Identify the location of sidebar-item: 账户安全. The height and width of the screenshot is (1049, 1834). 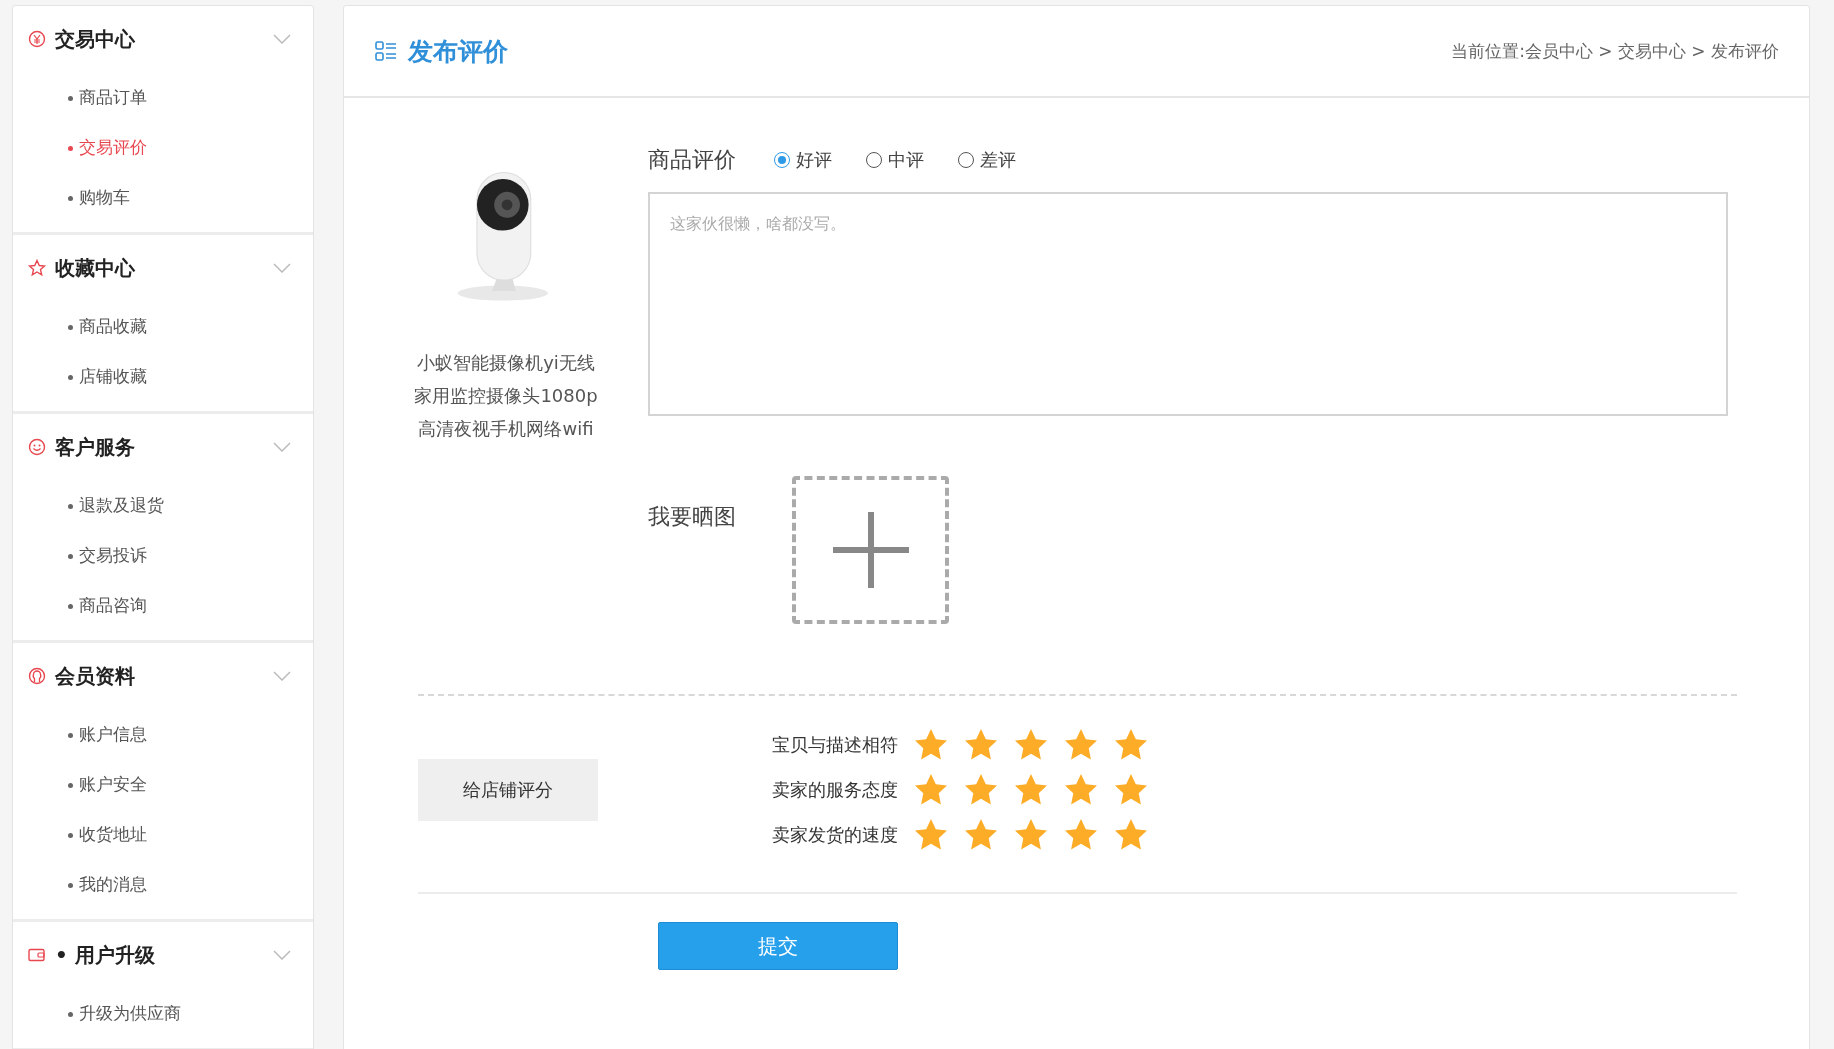
(113, 784).